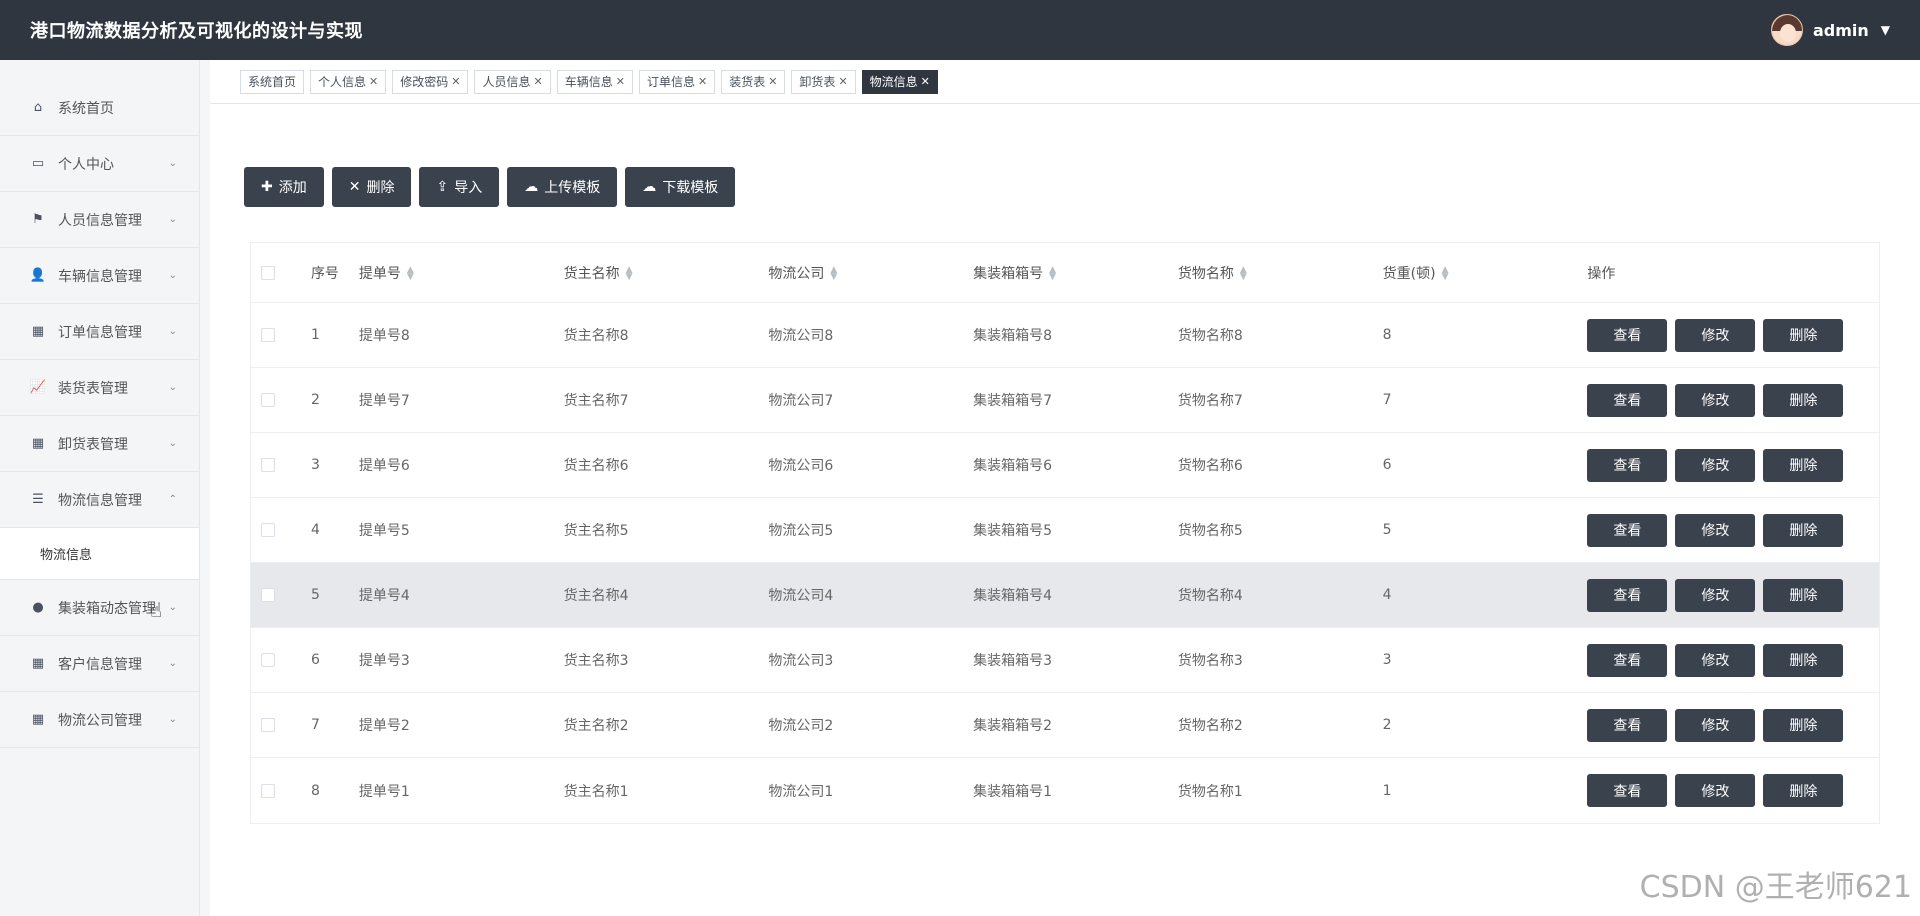 Image resolution: width=1920 pixels, height=916 pixels. What do you see at coordinates (99, 164) in the screenshot?
I see `sidebar-item-1: ▭ 个人中心 ⌄` at bounding box center [99, 164].